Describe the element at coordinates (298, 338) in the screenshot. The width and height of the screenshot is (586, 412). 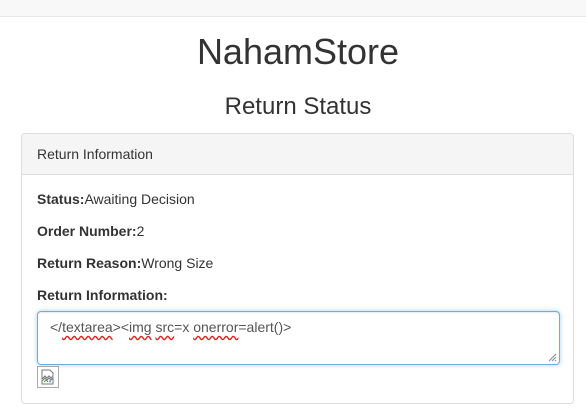
I see `return-information-textarea: </textarea><img src=x onerror=alert()>` at that location.